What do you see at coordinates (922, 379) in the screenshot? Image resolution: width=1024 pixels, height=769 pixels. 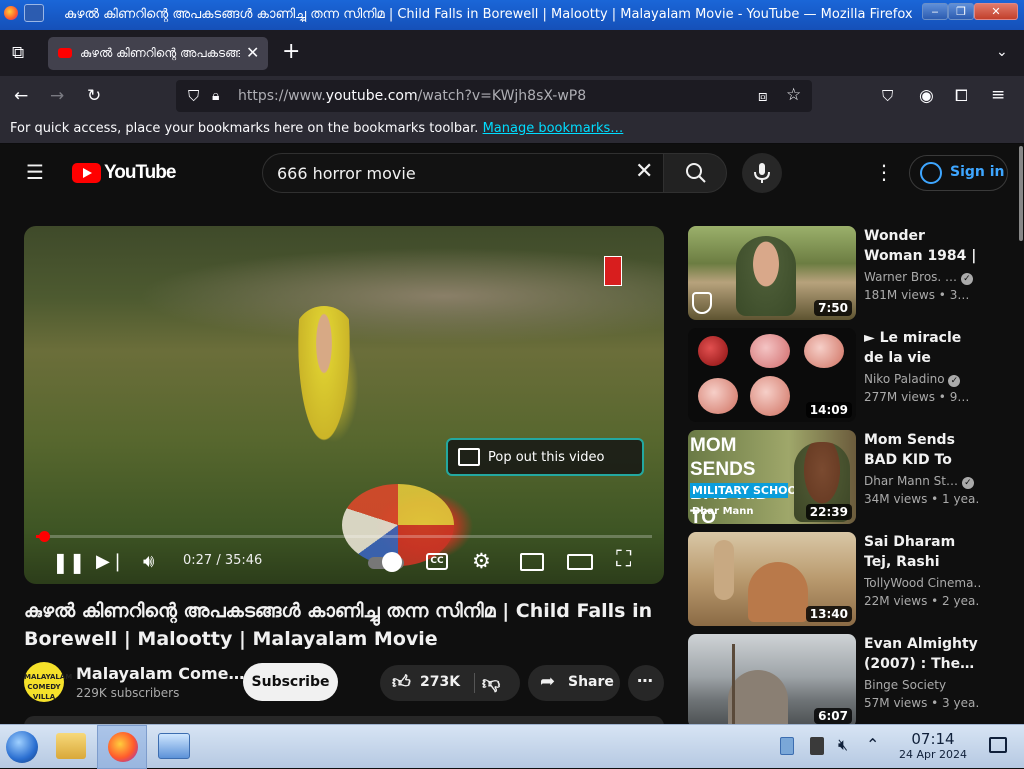 I see `related-channel: Niko Paladino ✓` at bounding box center [922, 379].